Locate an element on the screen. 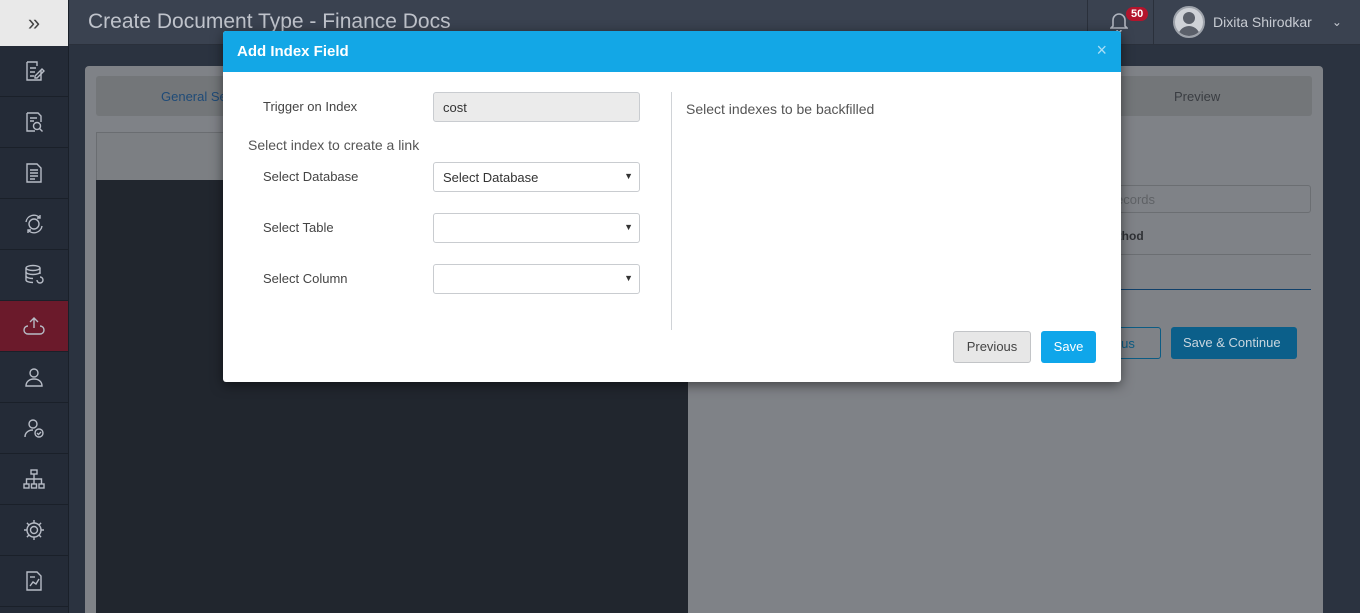 The image size is (1360, 613). user-menu: Dixita Shirodkar ⌄ is located at coordinates (1257, 22).